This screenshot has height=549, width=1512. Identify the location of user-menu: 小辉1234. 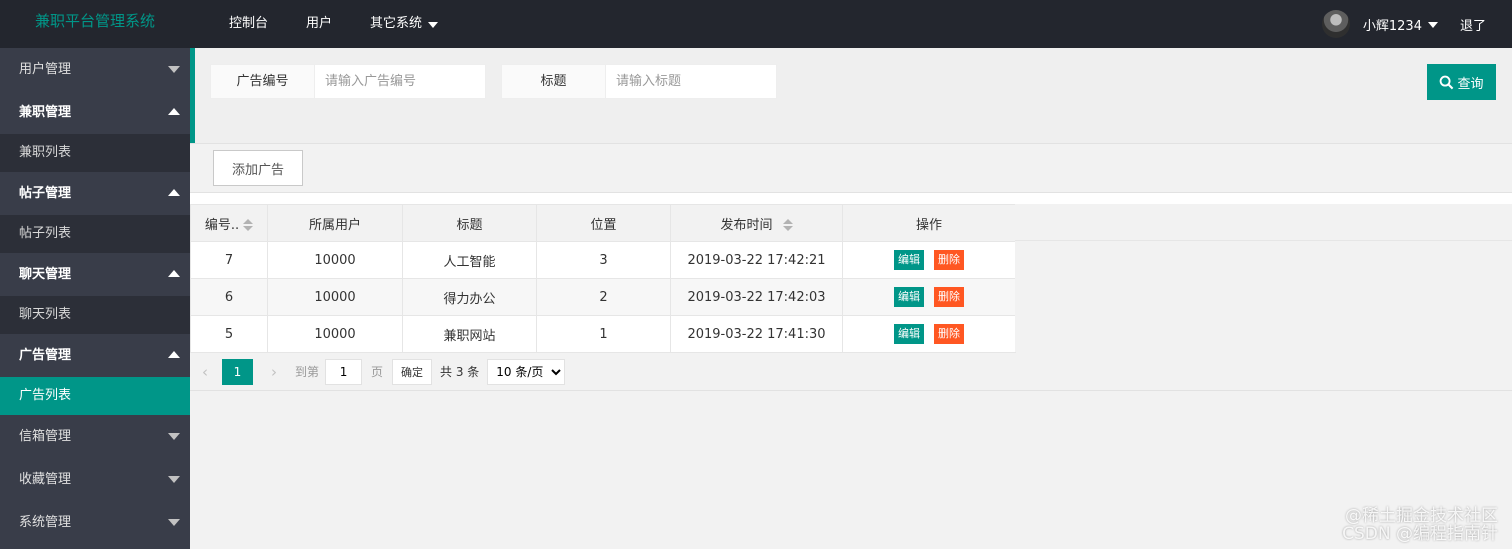
(1400, 24).